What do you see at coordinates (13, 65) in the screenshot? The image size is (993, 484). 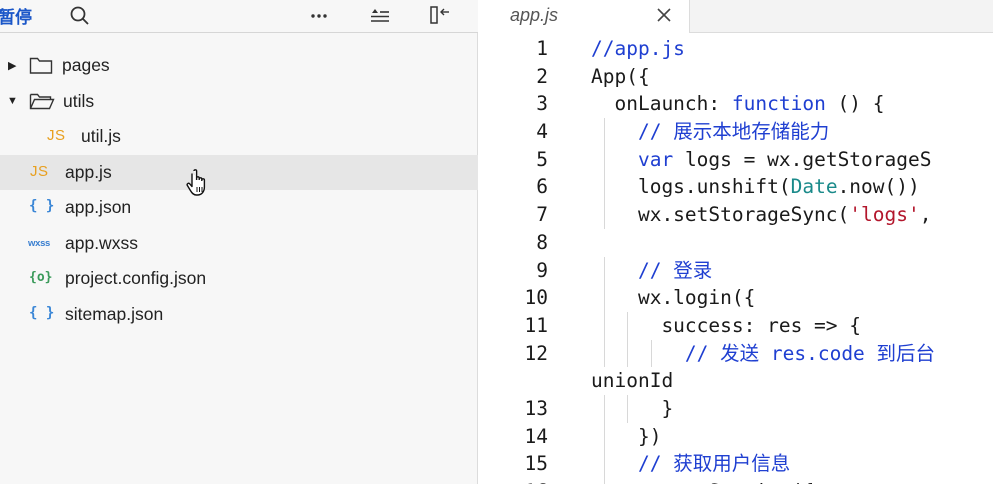 I see `chevron-right-icon: ▶` at bounding box center [13, 65].